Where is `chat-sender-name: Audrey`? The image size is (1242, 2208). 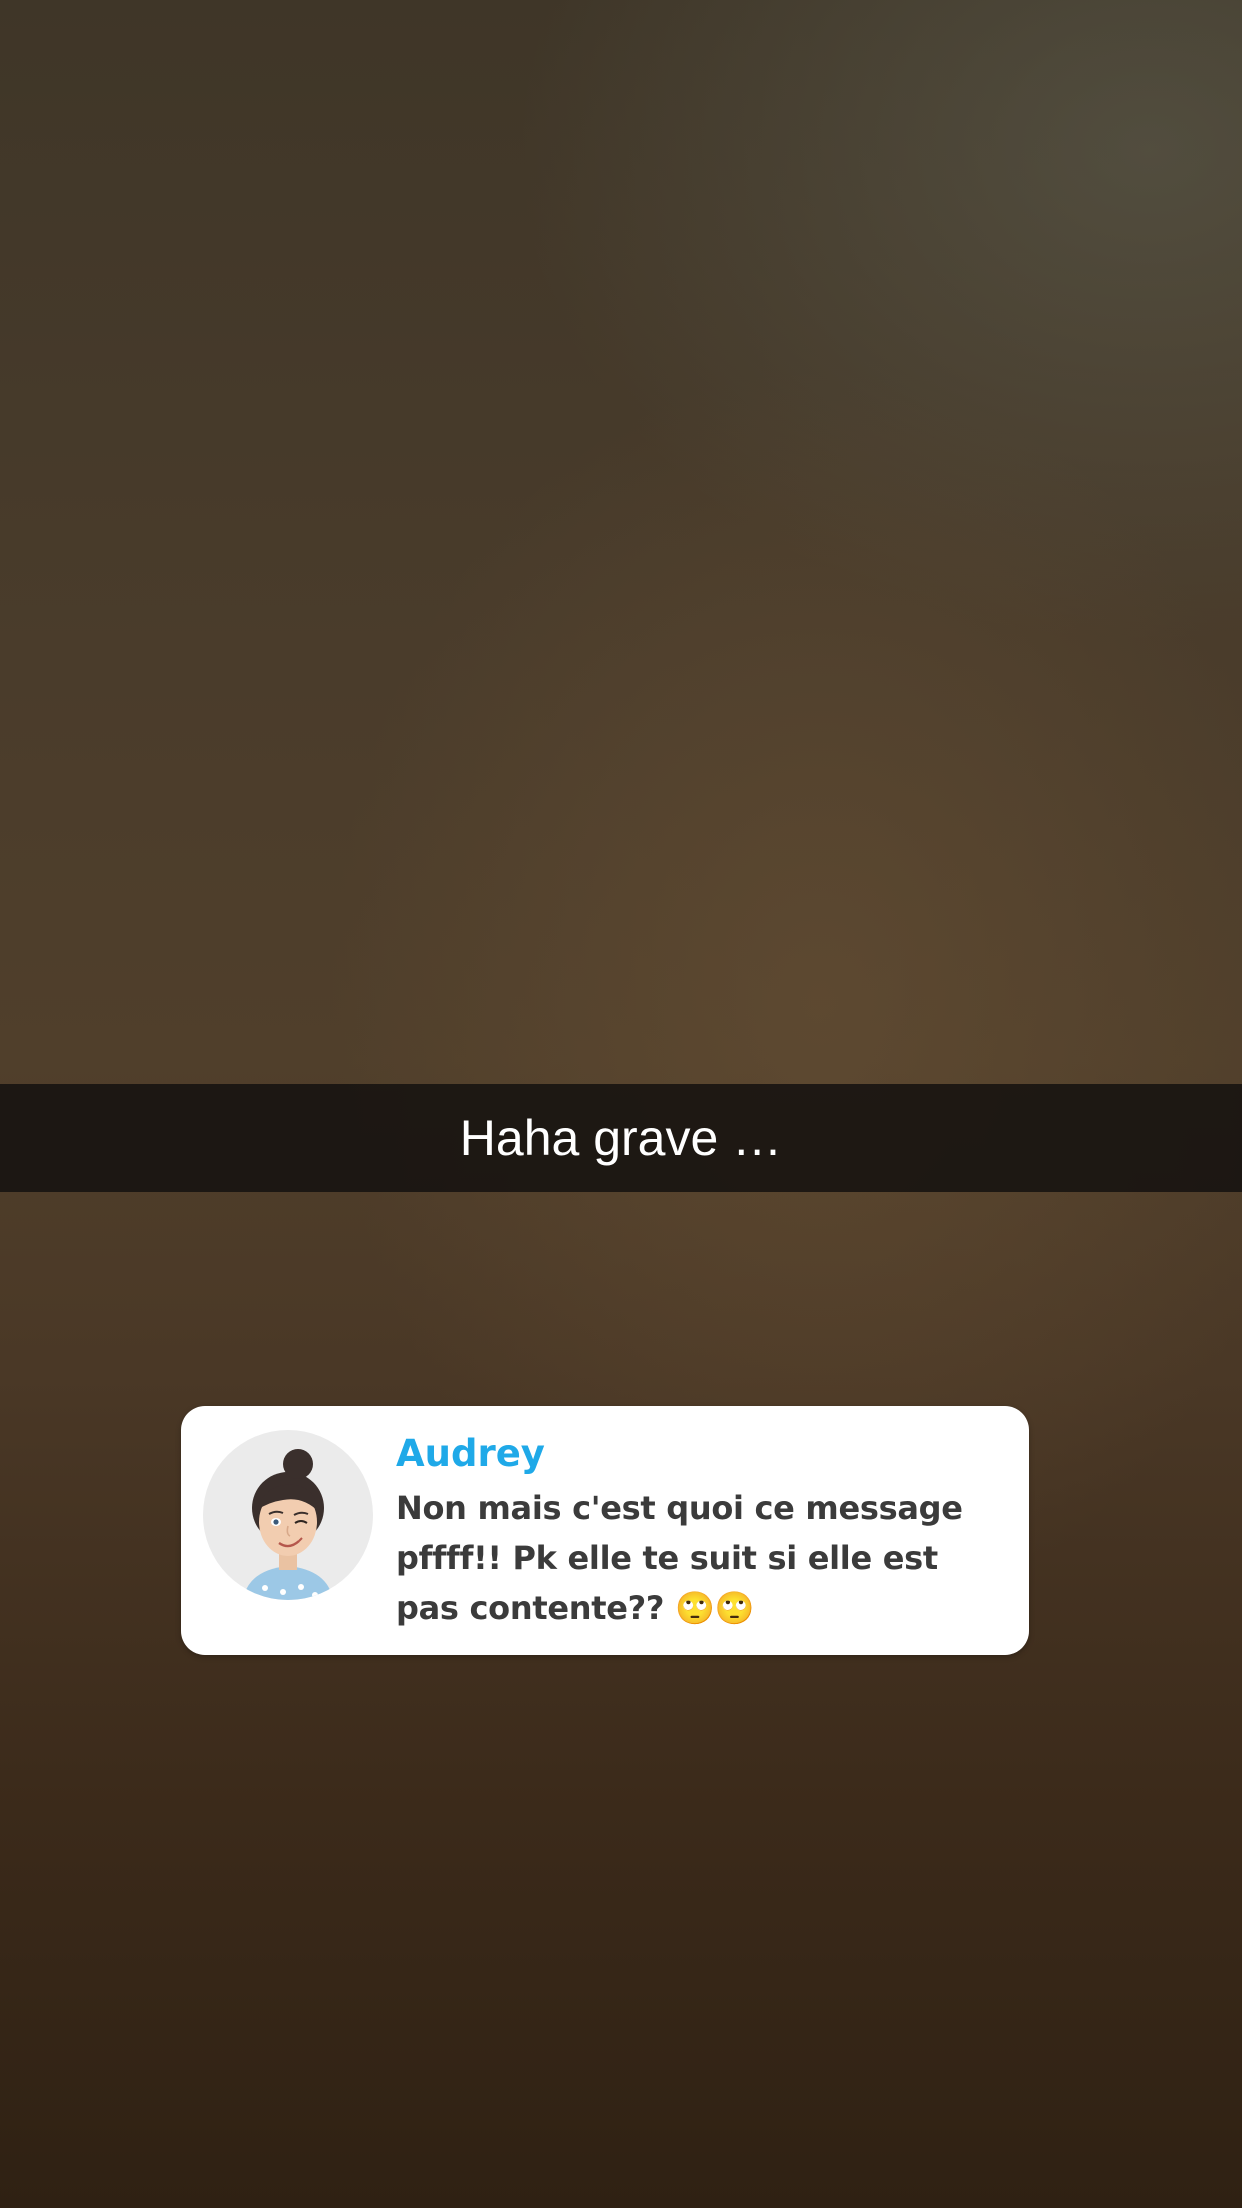
chat-sender-name: Audrey is located at coordinates (470, 1453).